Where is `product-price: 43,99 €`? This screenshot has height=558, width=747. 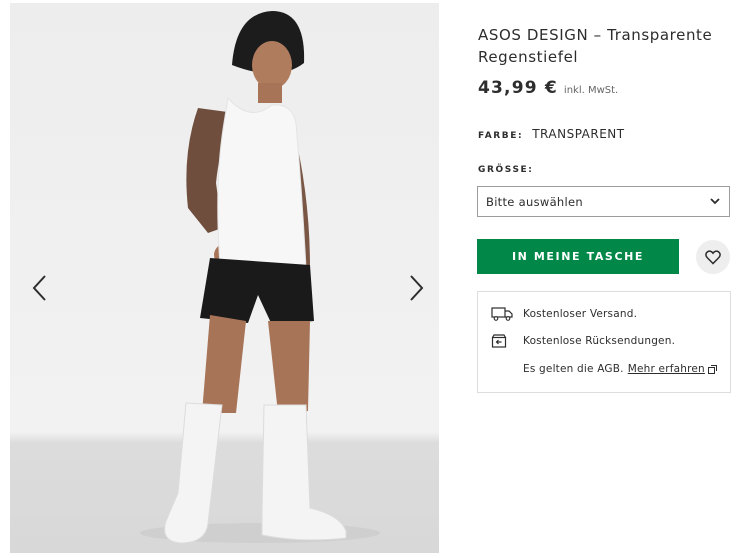
product-price: 43,99 € is located at coordinates (518, 88).